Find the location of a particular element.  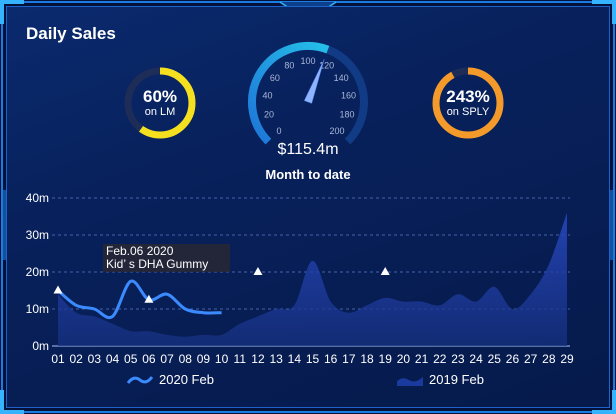

x-tick-label: 17 is located at coordinates (349, 359).